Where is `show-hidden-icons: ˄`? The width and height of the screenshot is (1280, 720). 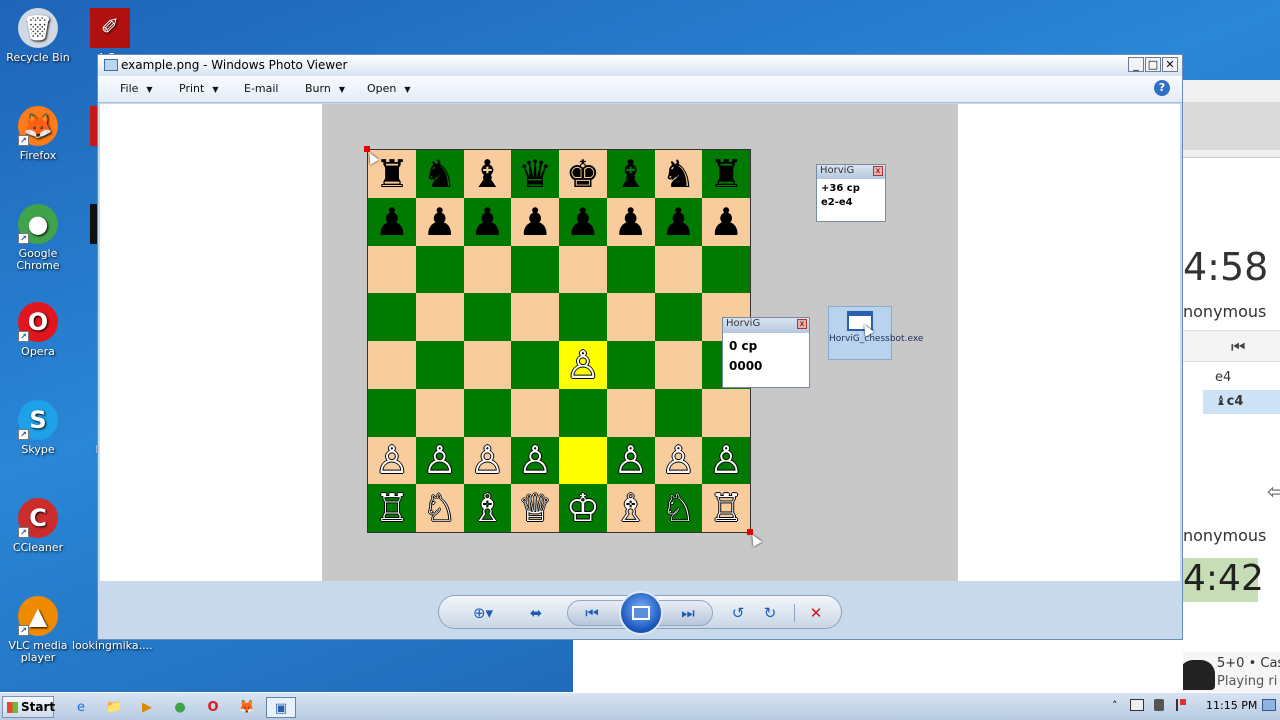
show-hidden-icons: ˄ is located at coordinates (1115, 705).